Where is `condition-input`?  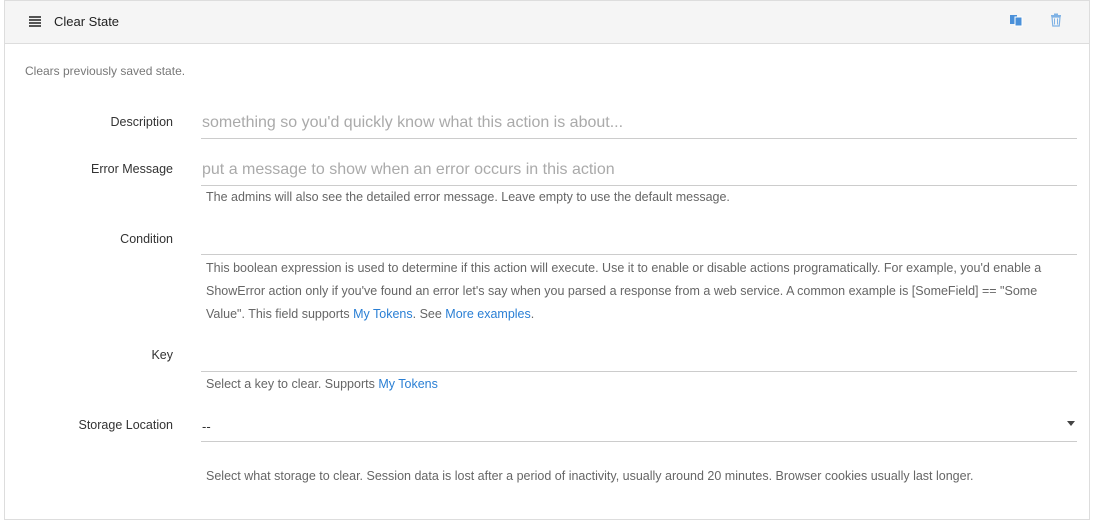 condition-input is located at coordinates (639, 239).